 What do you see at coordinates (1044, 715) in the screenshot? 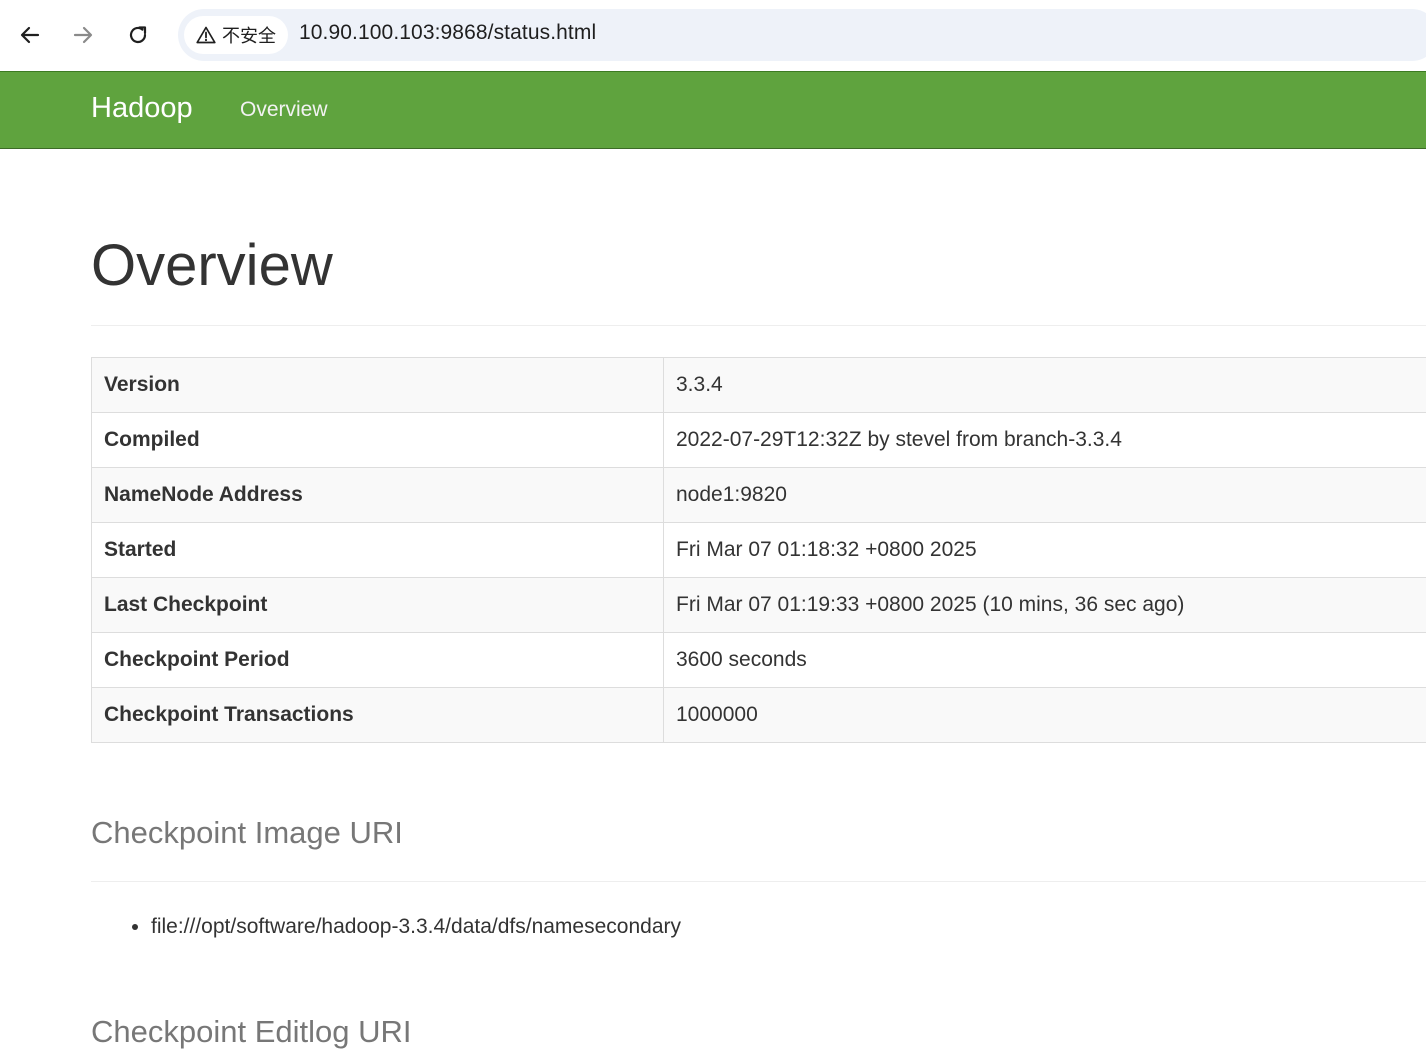
I see `row-value: 1000000` at bounding box center [1044, 715].